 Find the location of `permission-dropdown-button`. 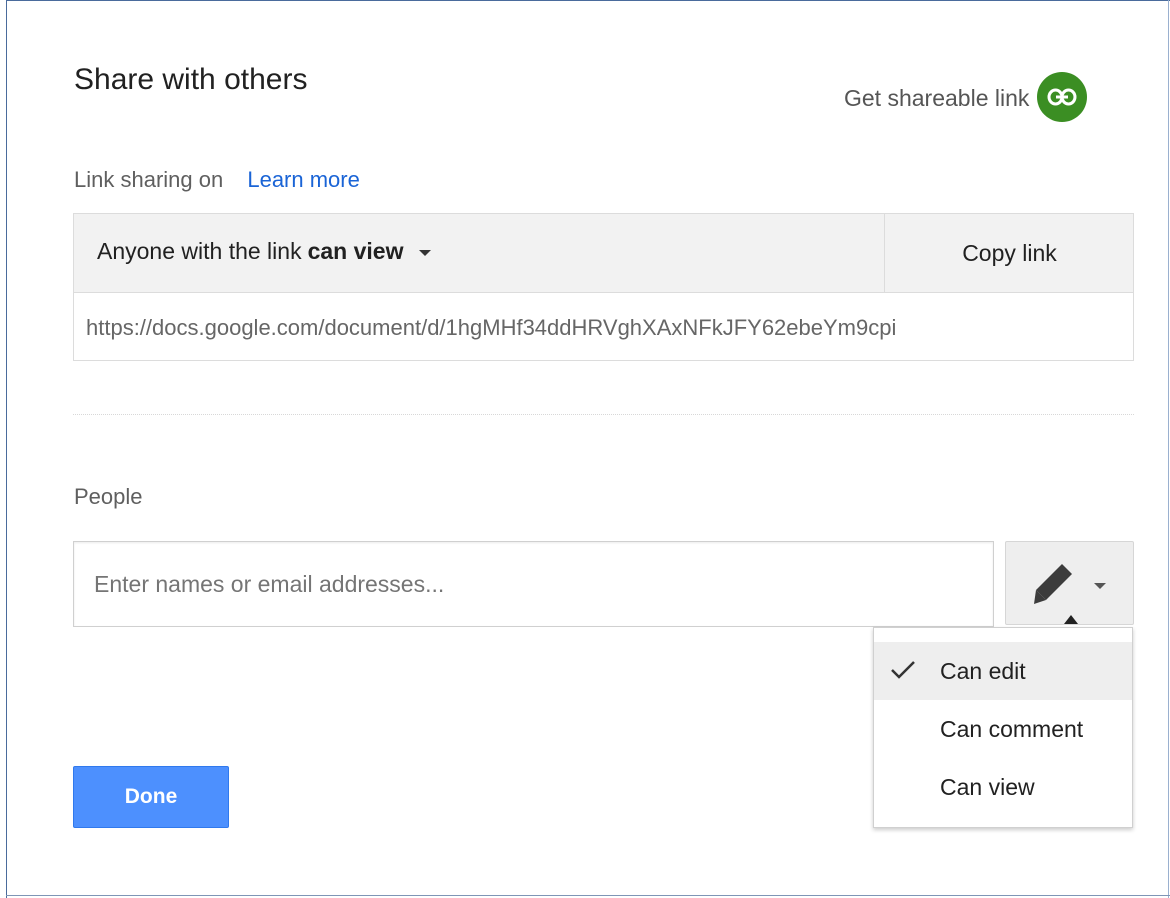

permission-dropdown-button is located at coordinates (1069, 583).